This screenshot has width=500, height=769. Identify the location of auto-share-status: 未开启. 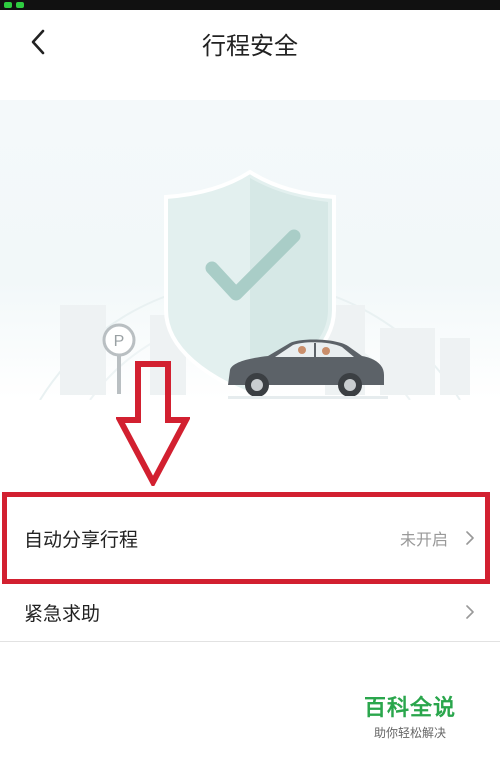
(423, 539).